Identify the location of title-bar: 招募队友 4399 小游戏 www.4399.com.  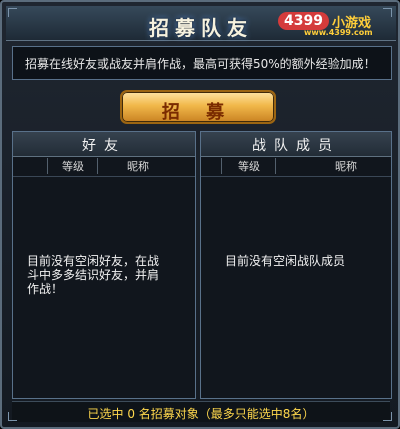
(201, 23).